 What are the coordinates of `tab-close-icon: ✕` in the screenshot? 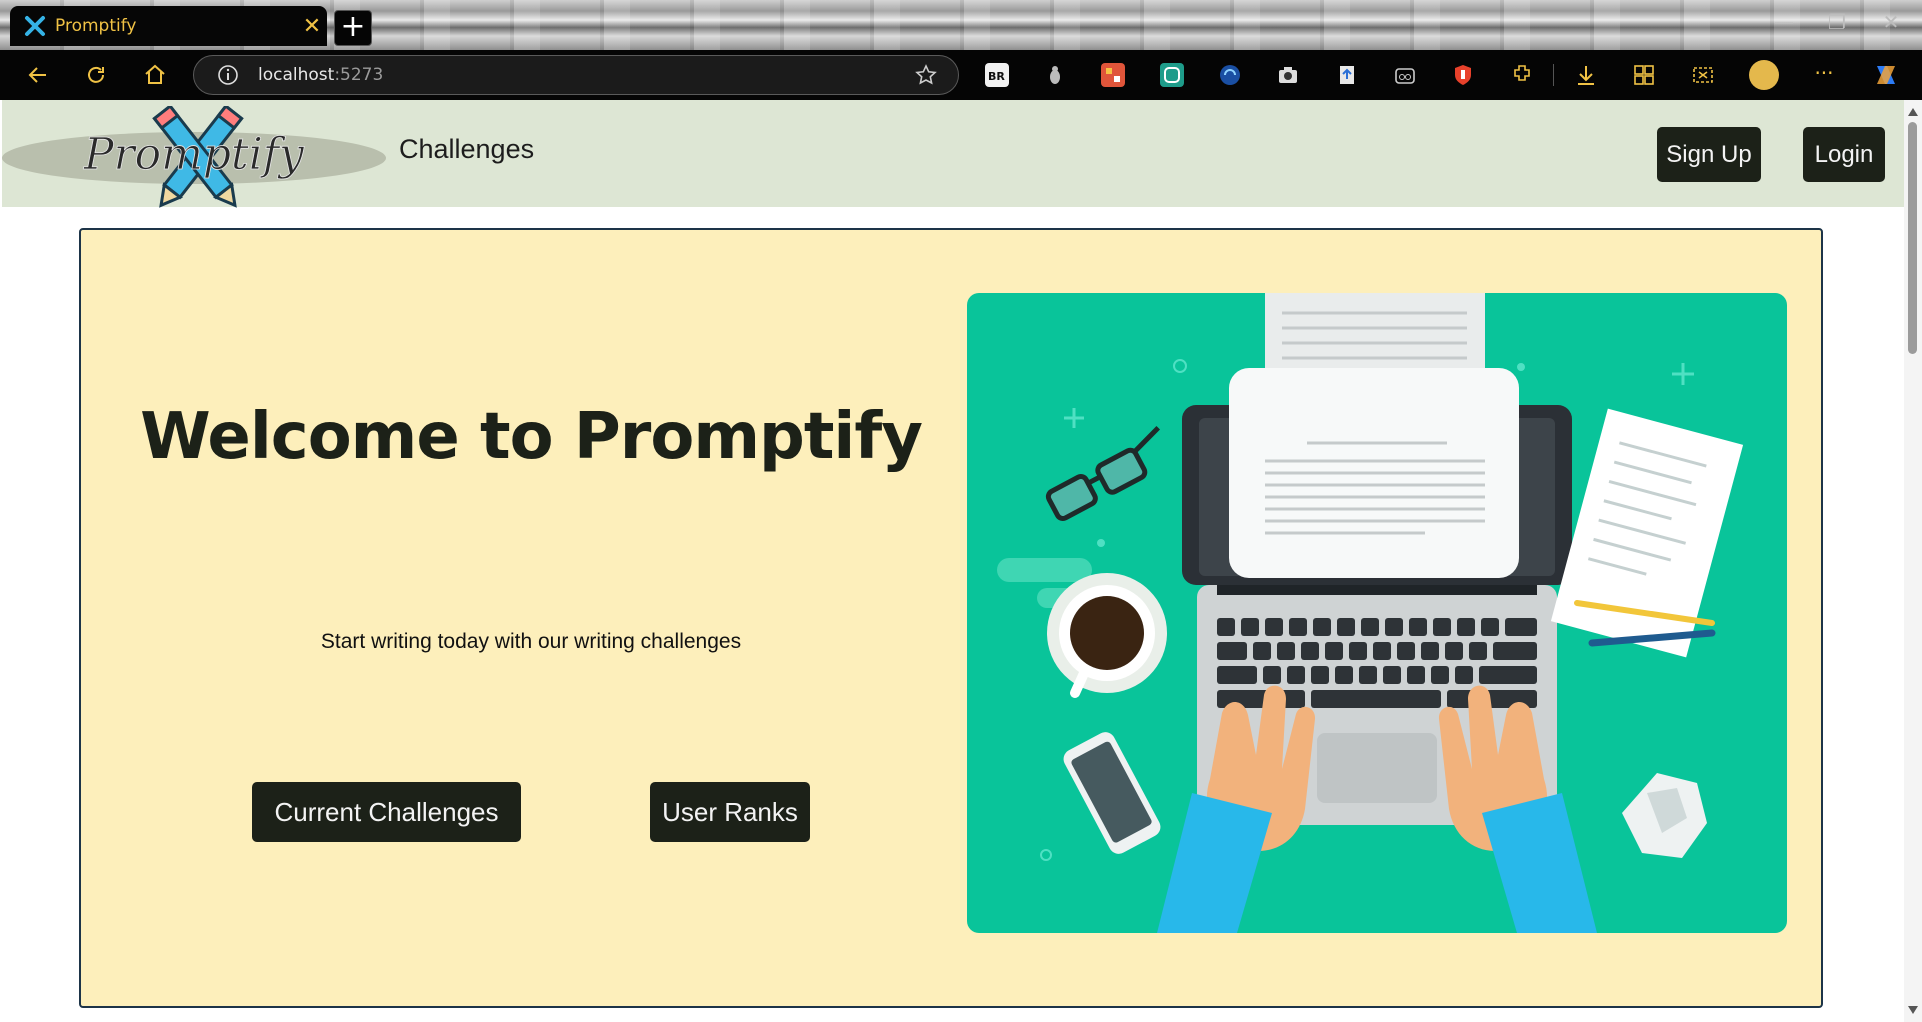 It's located at (312, 26).